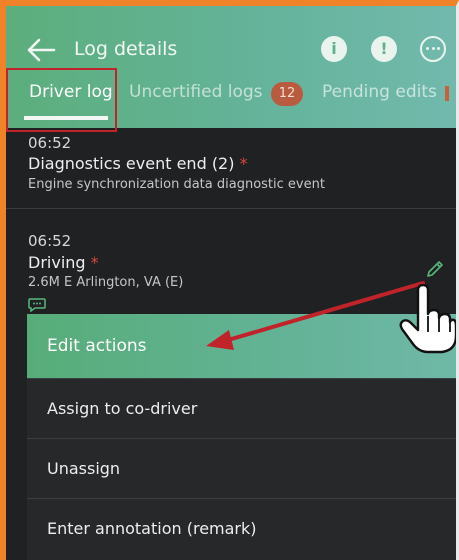 The width and height of the screenshot is (459, 560). What do you see at coordinates (37, 305) in the screenshot?
I see `comment-icon` at bounding box center [37, 305].